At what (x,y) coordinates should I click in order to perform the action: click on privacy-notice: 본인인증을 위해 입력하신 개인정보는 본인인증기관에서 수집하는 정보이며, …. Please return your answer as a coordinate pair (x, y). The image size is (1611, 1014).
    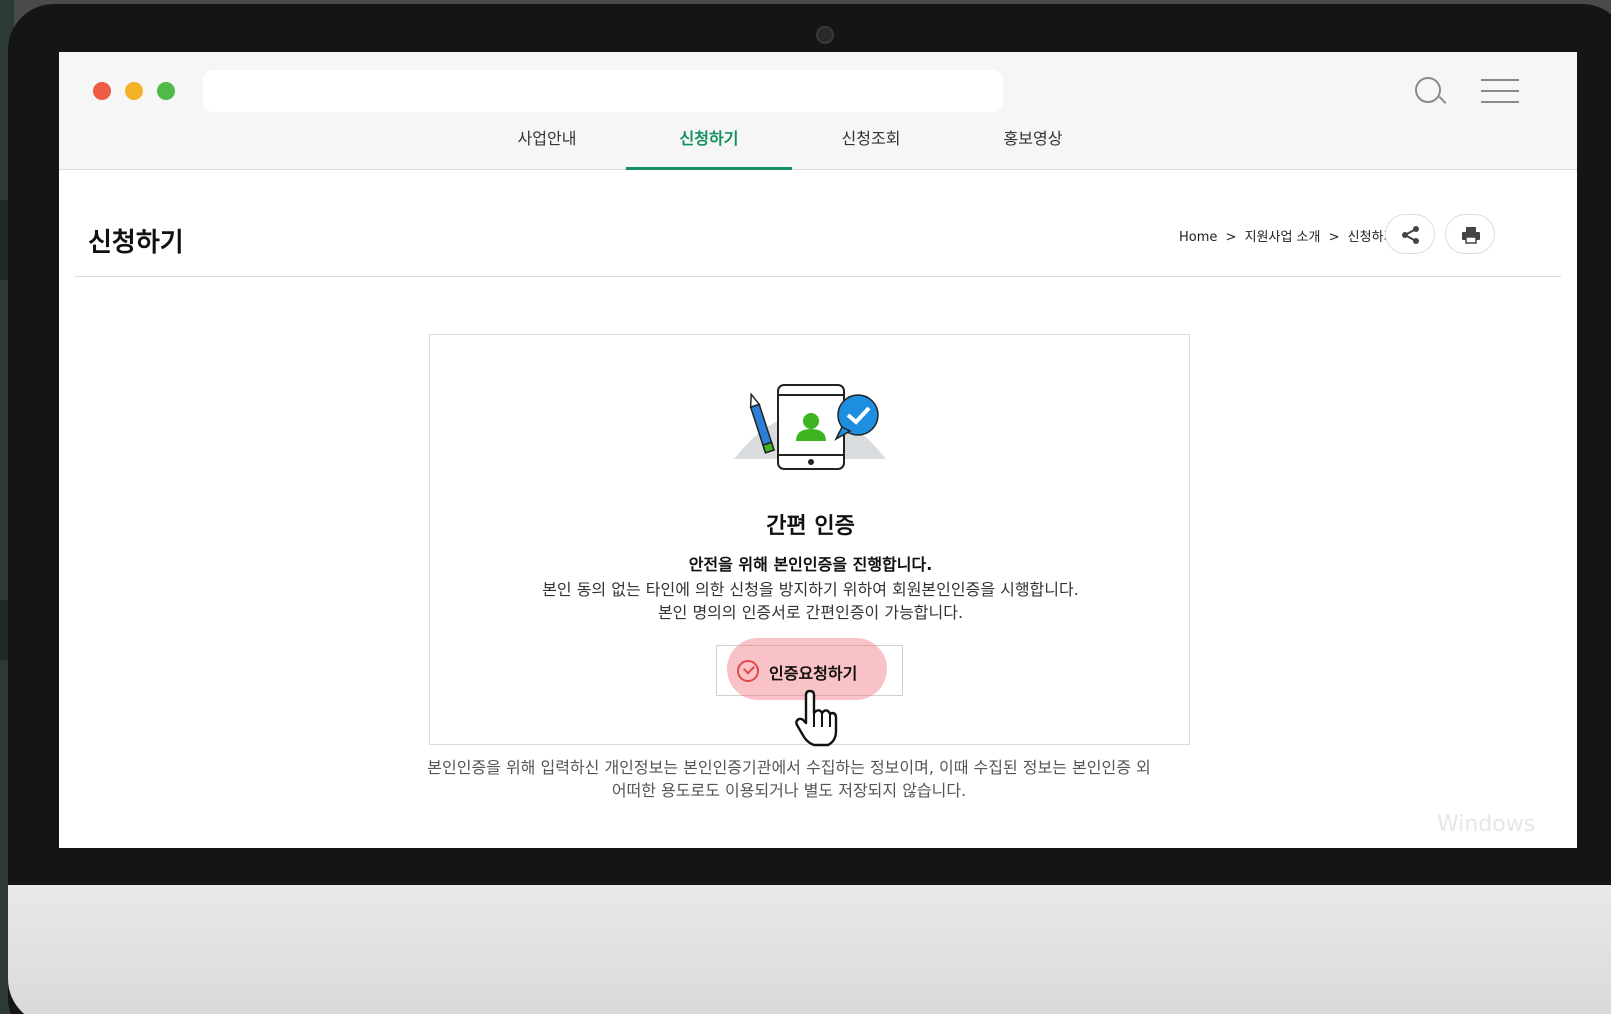
    Looking at the image, I should click on (789, 779).